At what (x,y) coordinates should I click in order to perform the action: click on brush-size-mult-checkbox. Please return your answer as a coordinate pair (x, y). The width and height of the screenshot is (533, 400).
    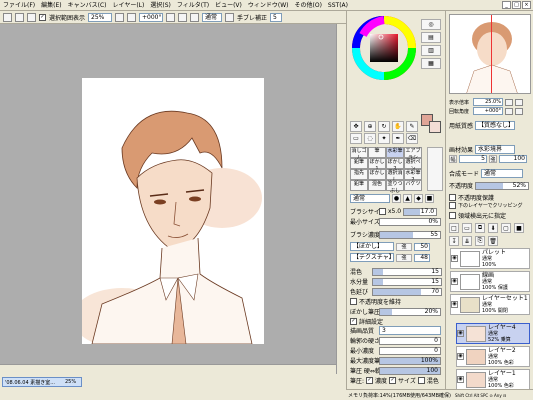
    Looking at the image, I should click on (382, 211).